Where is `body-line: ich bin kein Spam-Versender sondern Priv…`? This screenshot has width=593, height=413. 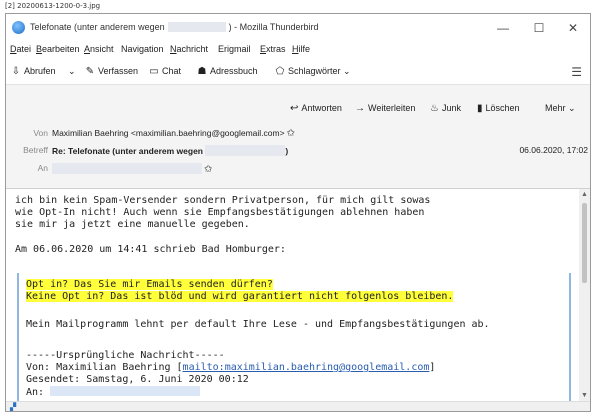
body-line: ich bin kein Spam-Versender sondern Priv… is located at coordinates (223, 200).